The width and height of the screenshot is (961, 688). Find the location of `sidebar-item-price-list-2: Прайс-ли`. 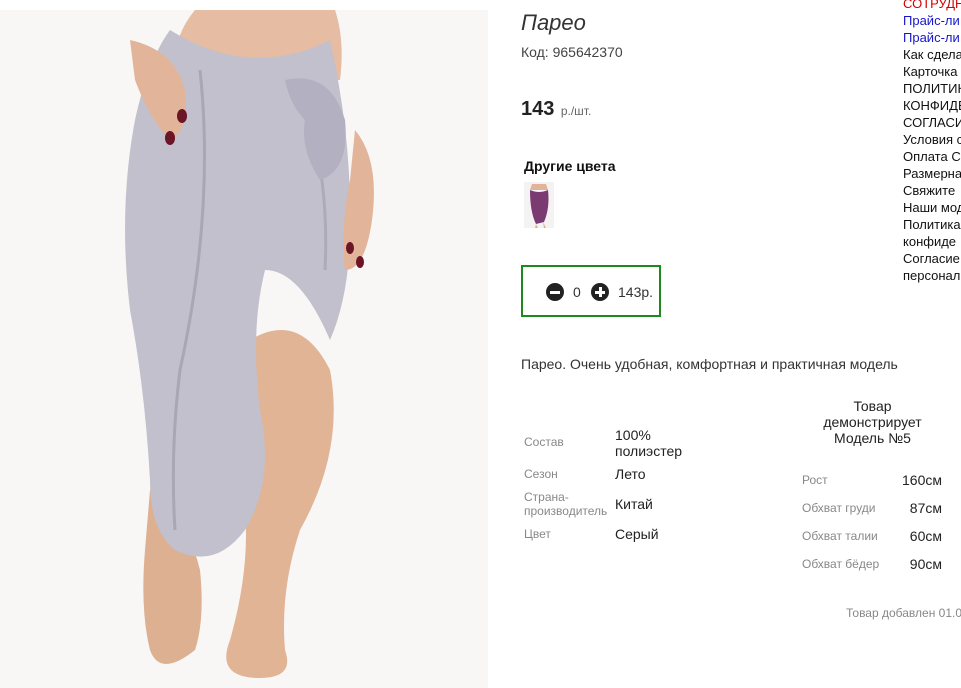

sidebar-item-price-list-2: Прайс-ли is located at coordinates (932, 37).